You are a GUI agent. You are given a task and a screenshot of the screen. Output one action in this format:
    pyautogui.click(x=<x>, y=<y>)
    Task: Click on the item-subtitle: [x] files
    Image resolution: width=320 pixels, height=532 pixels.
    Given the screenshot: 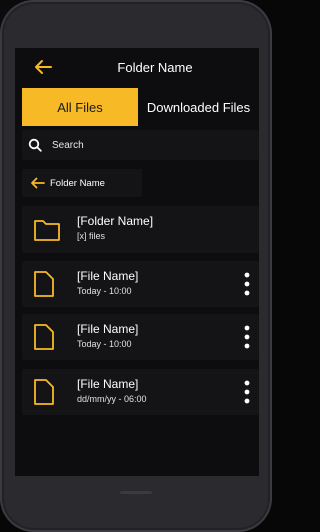 What is the action you would take?
    pyautogui.click(x=91, y=236)
    